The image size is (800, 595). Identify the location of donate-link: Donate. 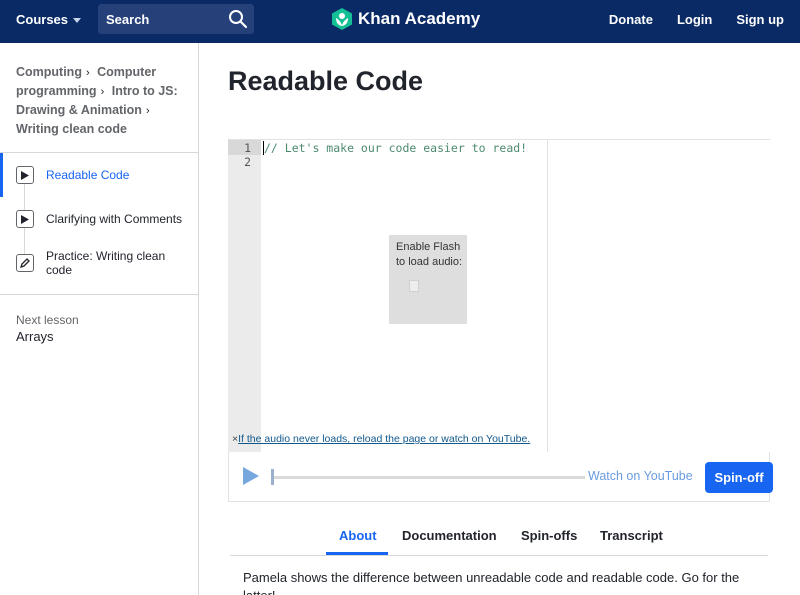
(631, 19).